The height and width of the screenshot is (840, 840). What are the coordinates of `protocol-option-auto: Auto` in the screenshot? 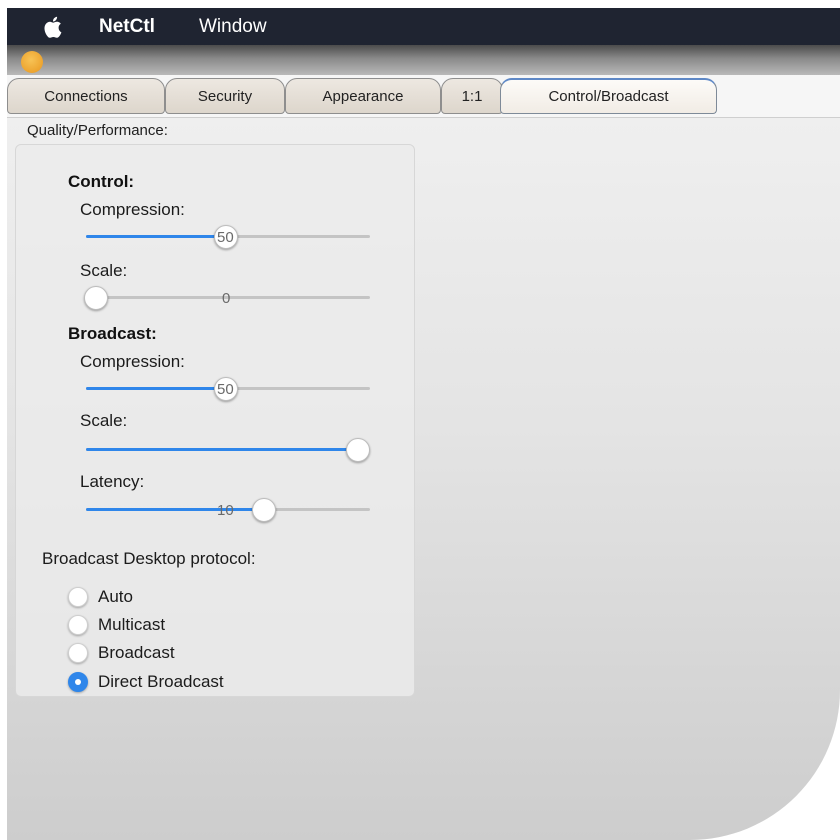 It's located at (100, 597).